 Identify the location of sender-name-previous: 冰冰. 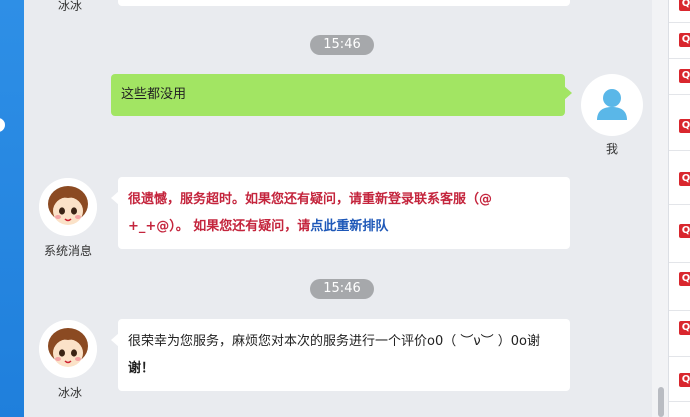
(69, 6).